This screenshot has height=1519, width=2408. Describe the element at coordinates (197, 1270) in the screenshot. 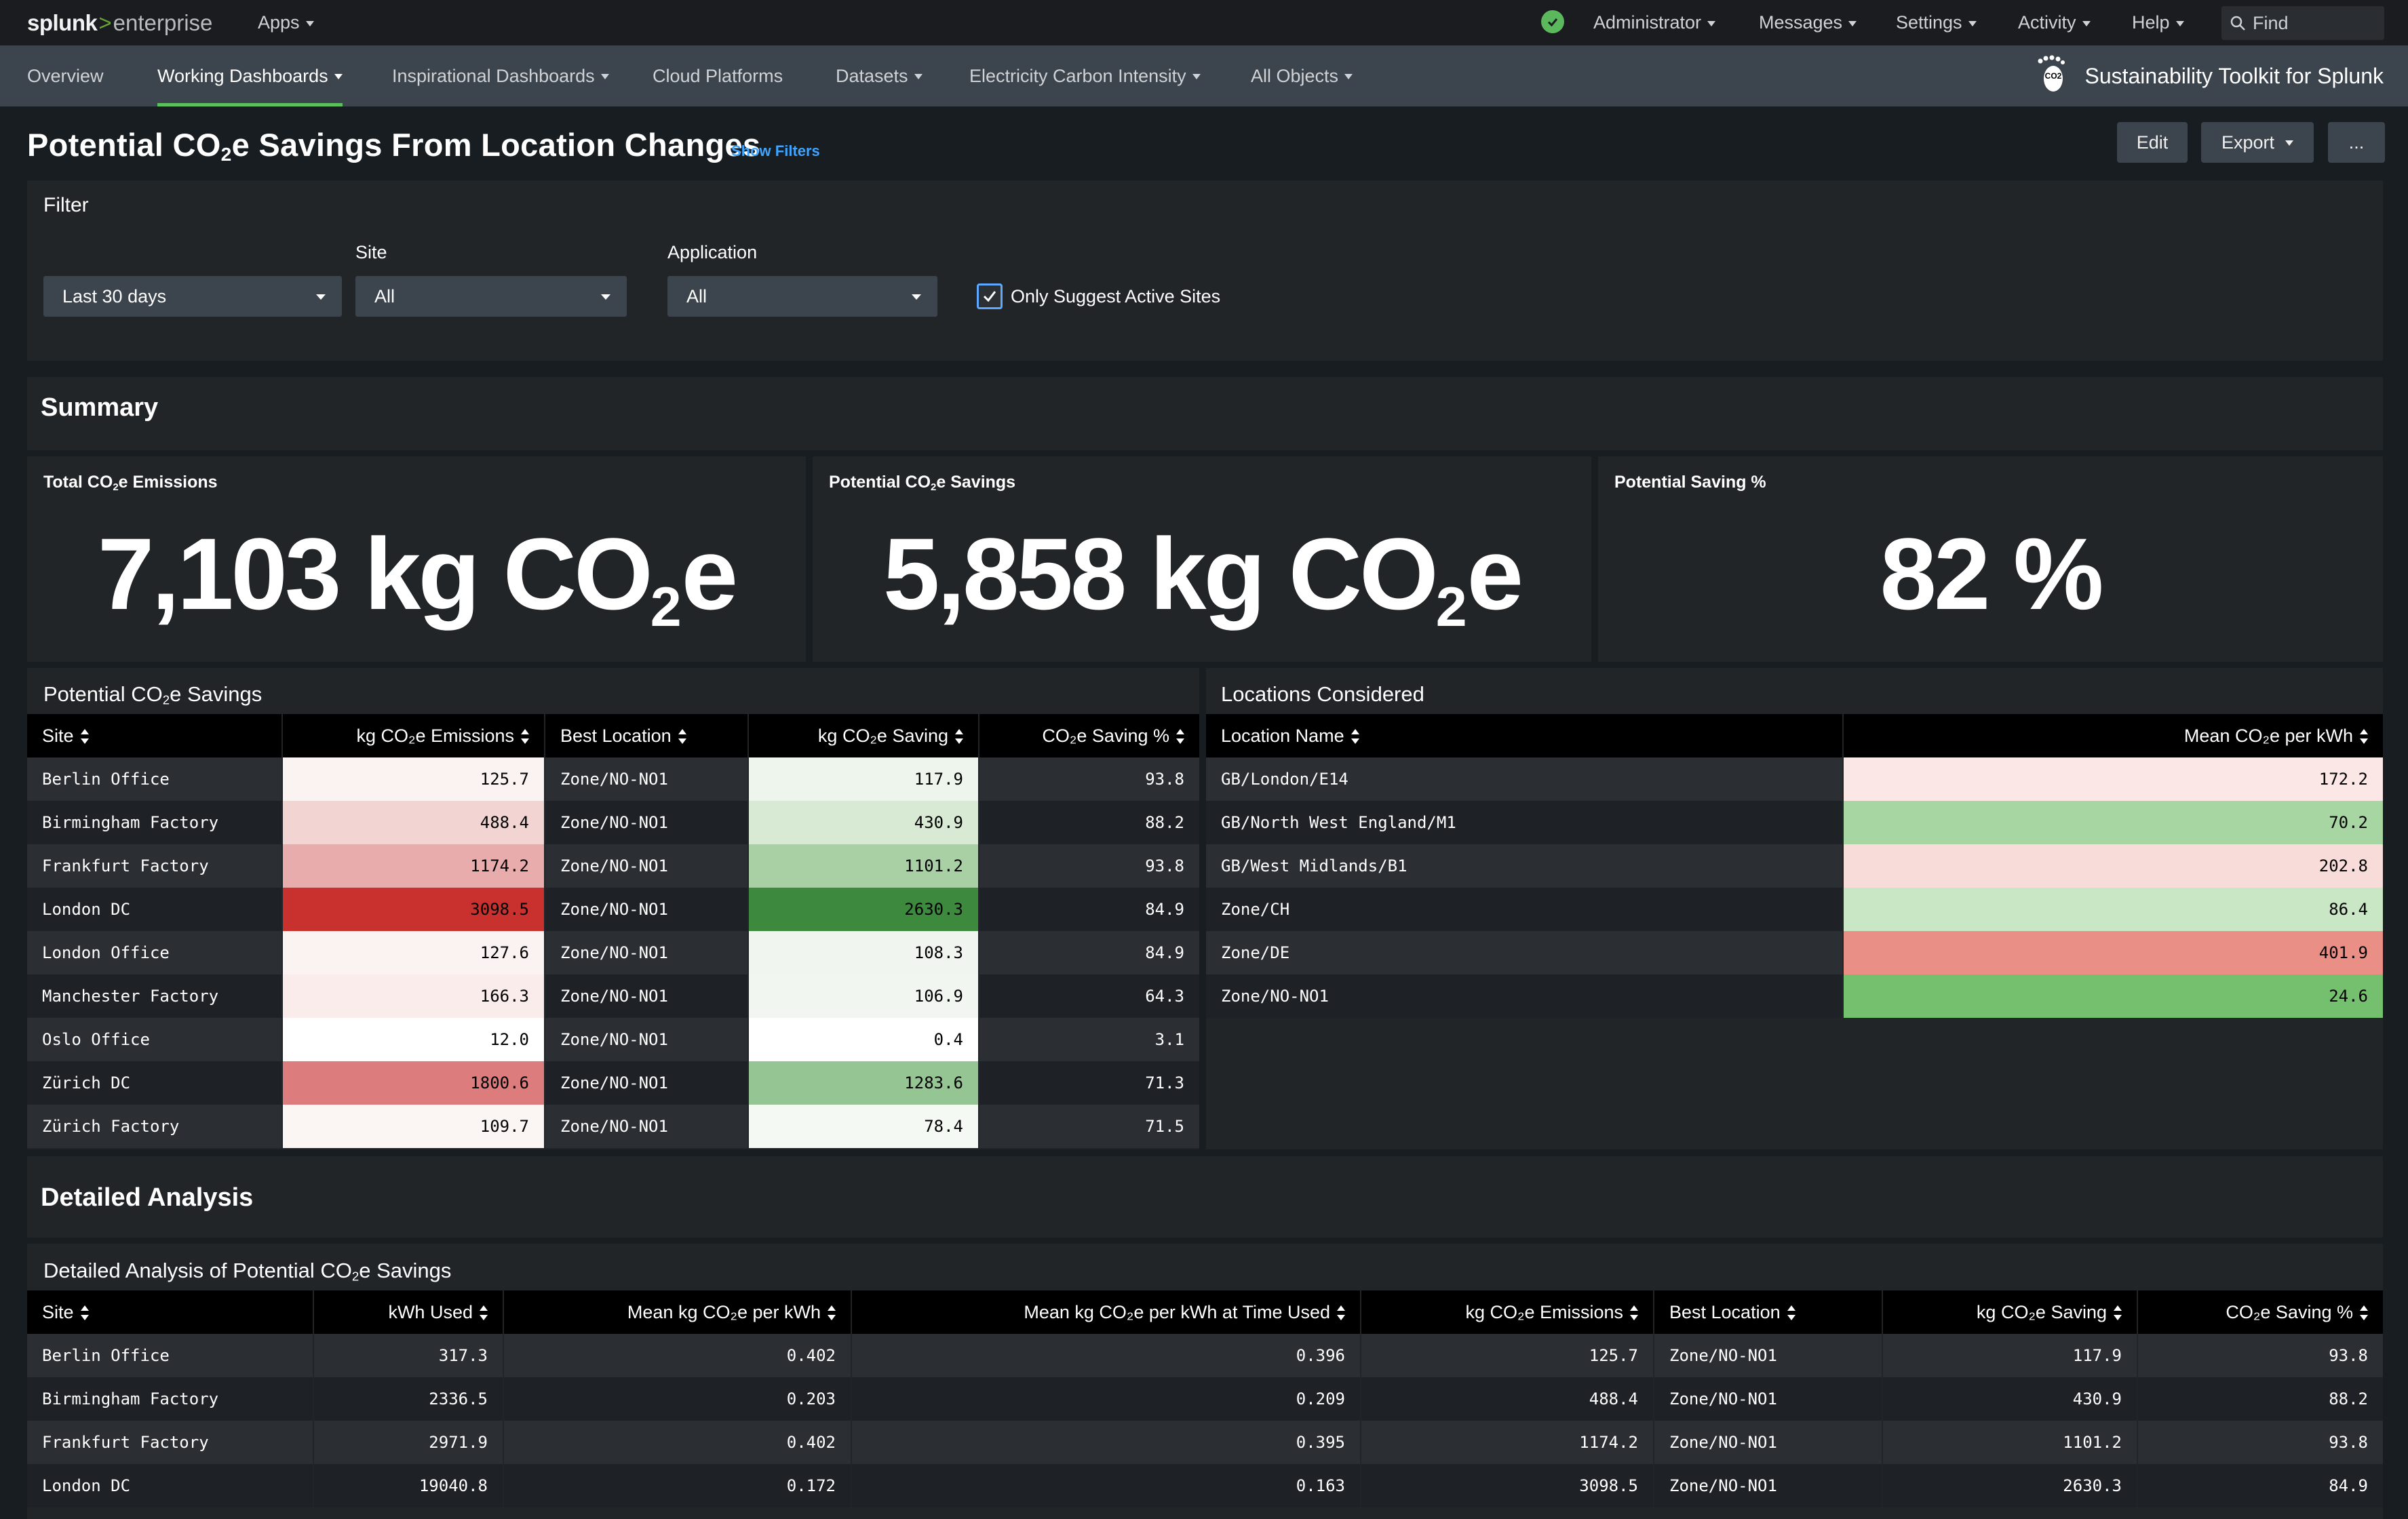

I see `title-part: Detailed Analysis of Potential CO` at that location.